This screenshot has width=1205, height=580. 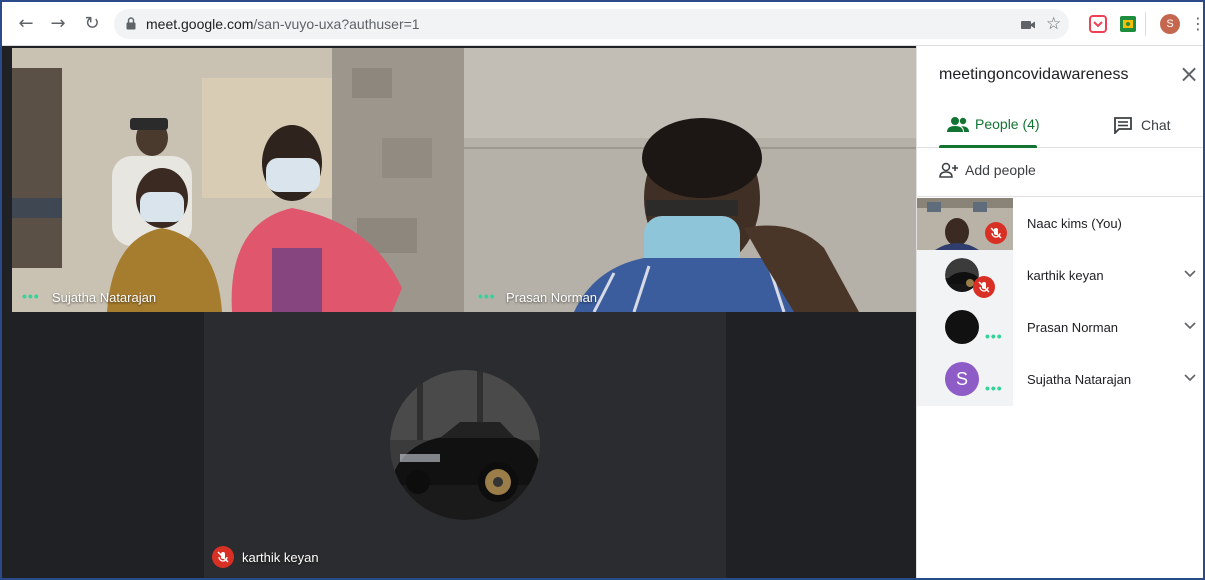 I want to click on address-bar: meet.google.com/san-vuyo-uxa?authuser=1, so click(x=591, y=24).